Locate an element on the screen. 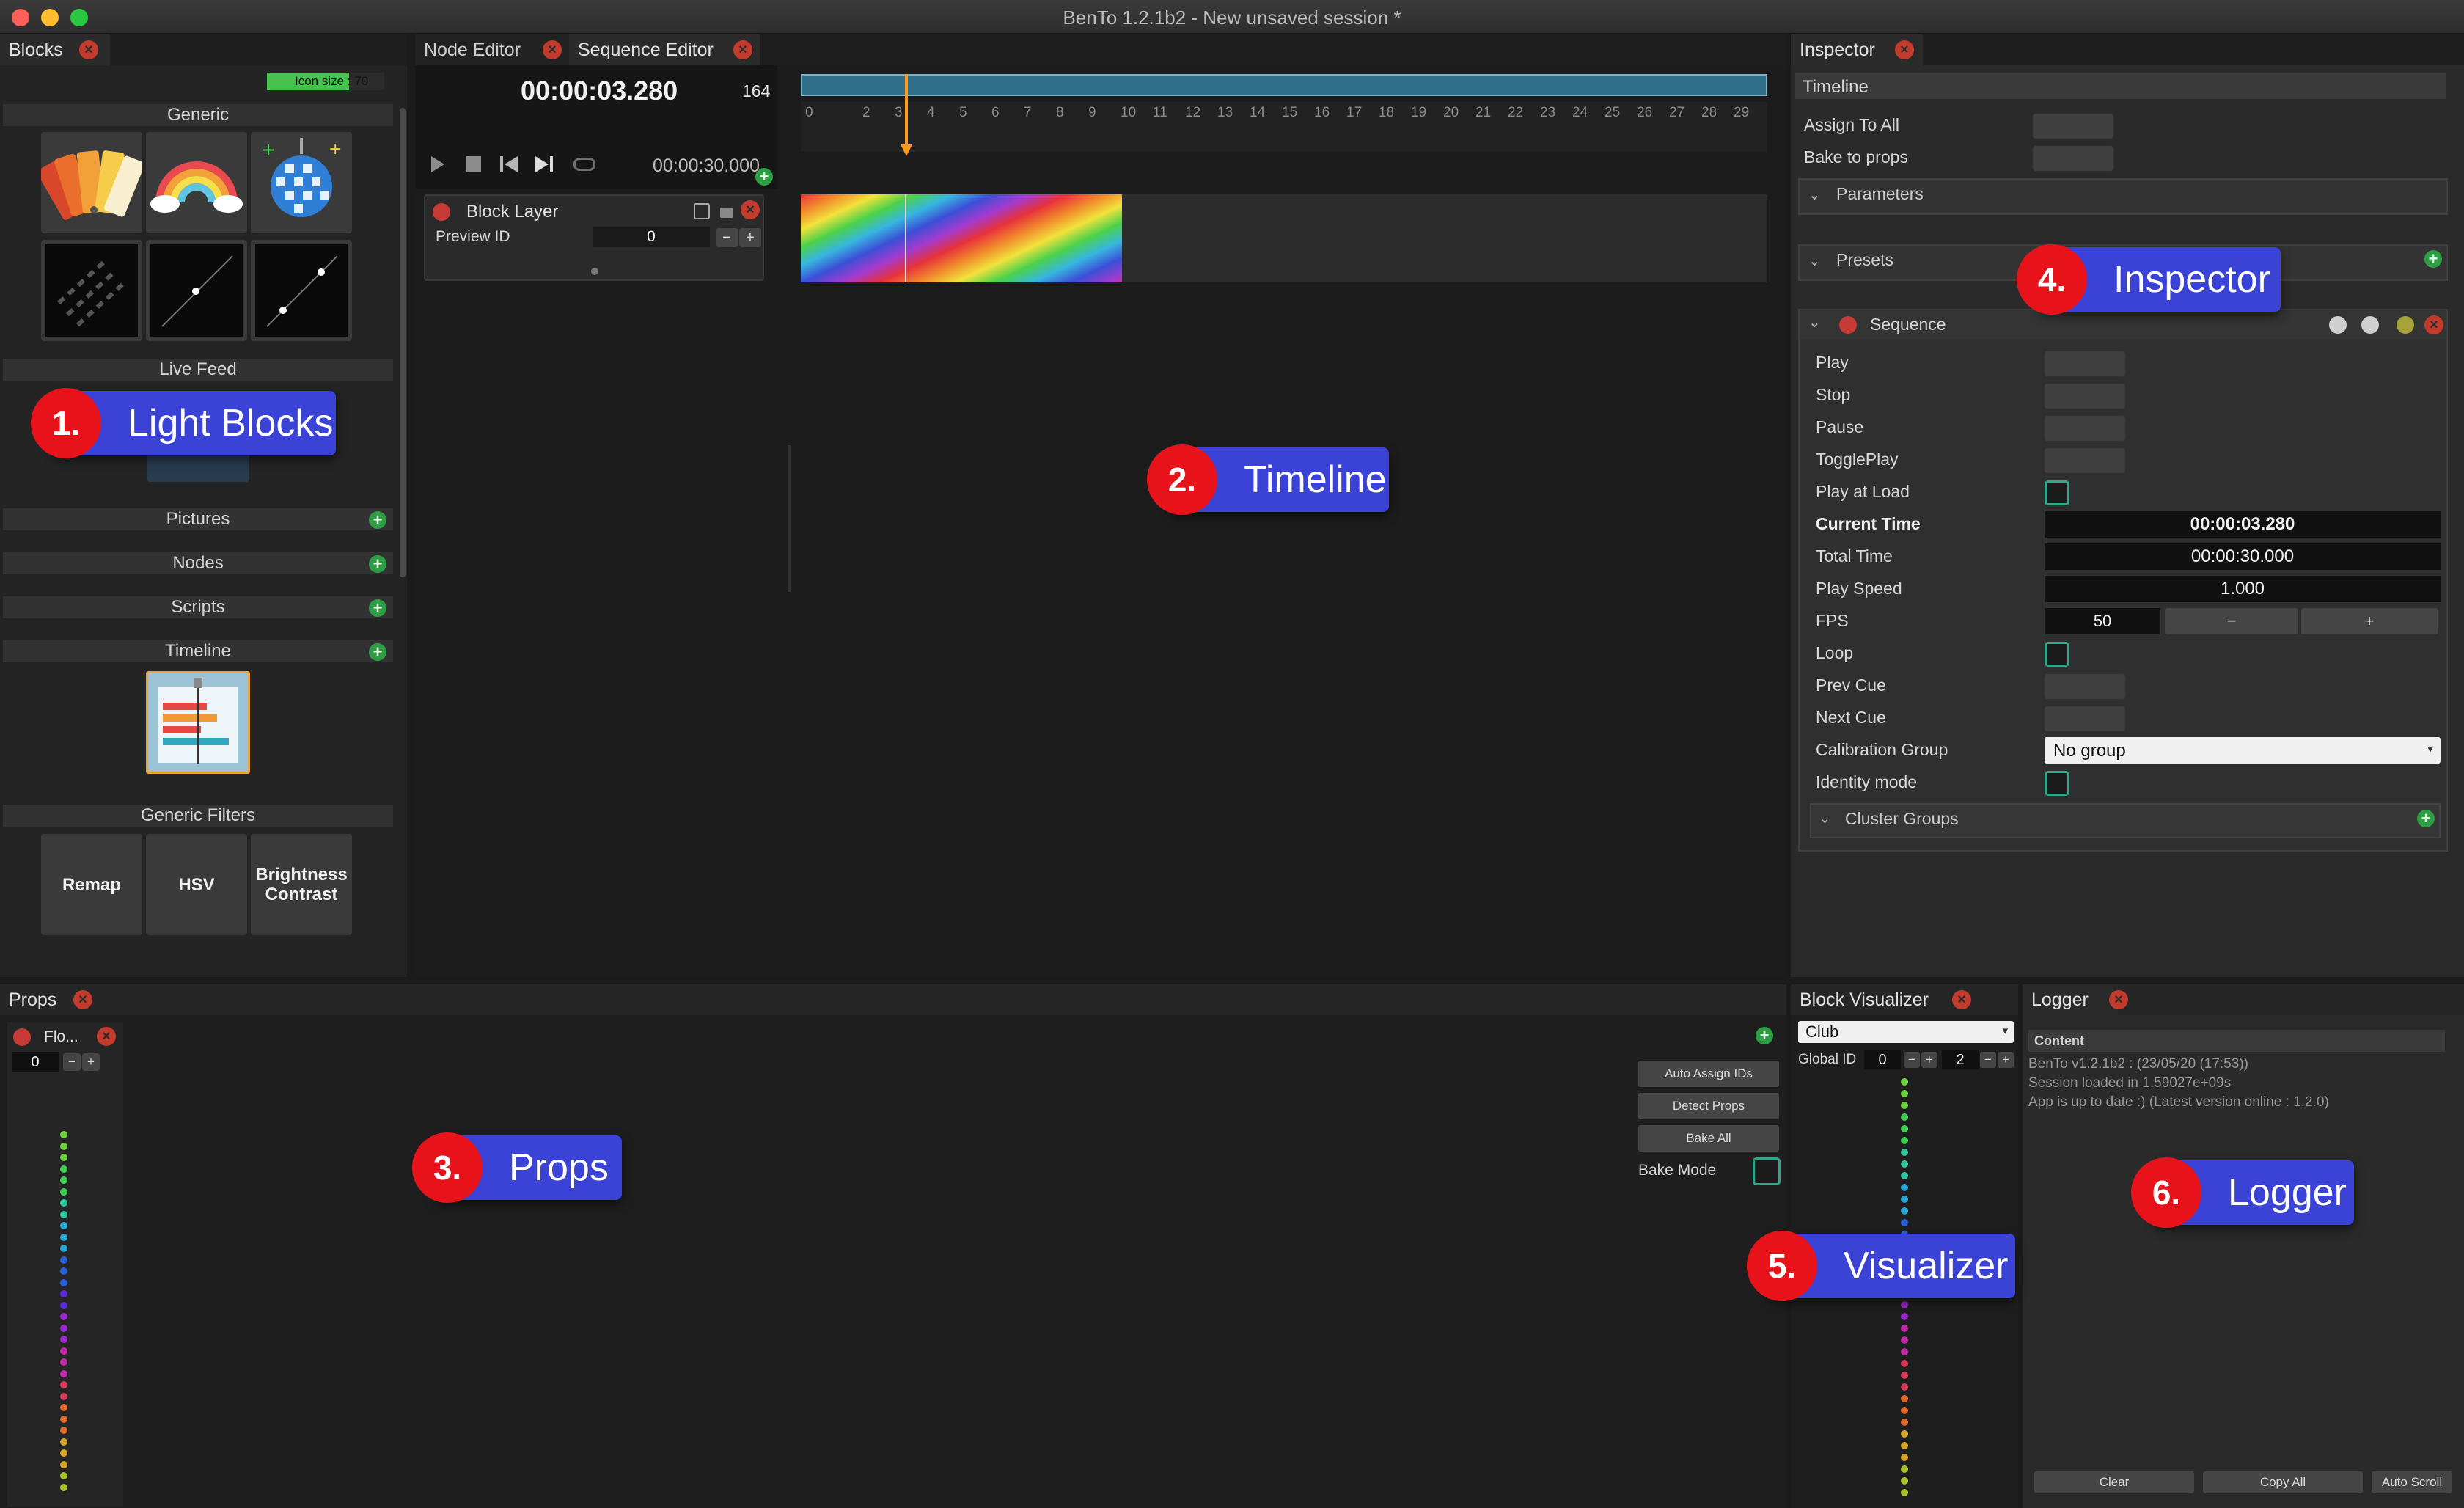 This screenshot has height=1508, width=2464. prev-cue-trigger is located at coordinates (2085, 686).